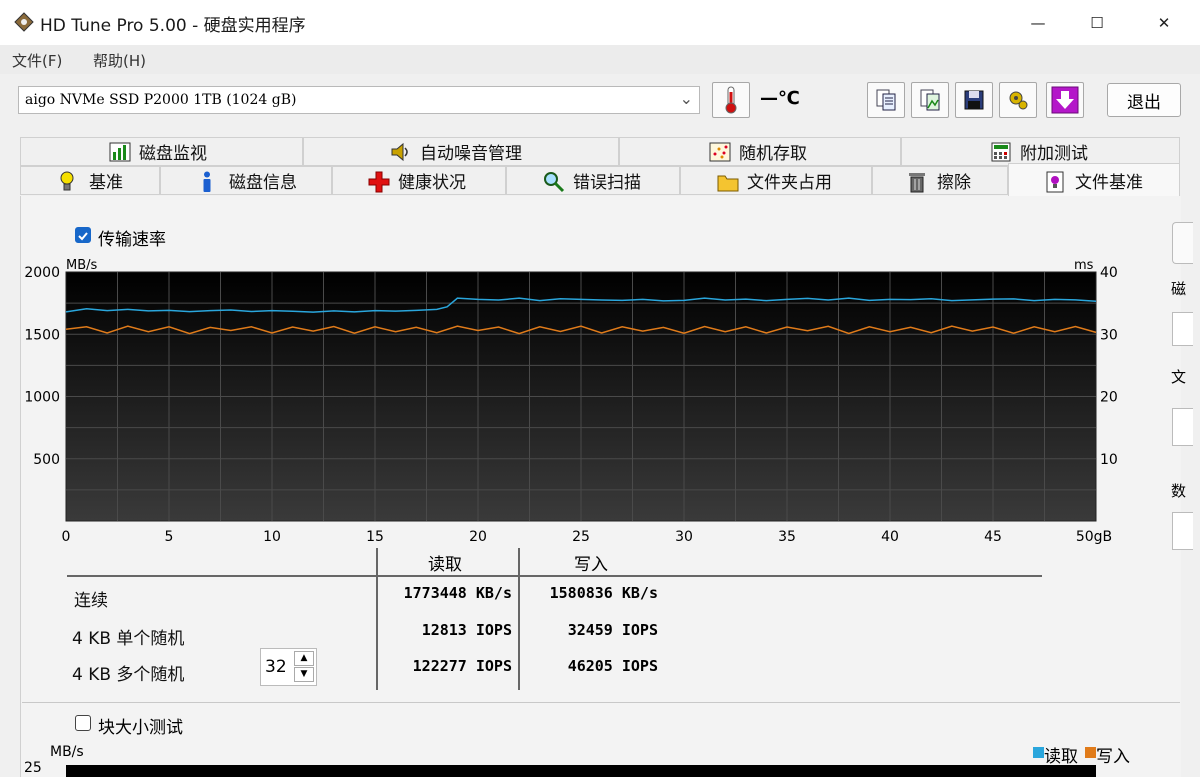  Describe the element at coordinates (684, 537) in the screenshot. I see `x-tick: 30` at that location.